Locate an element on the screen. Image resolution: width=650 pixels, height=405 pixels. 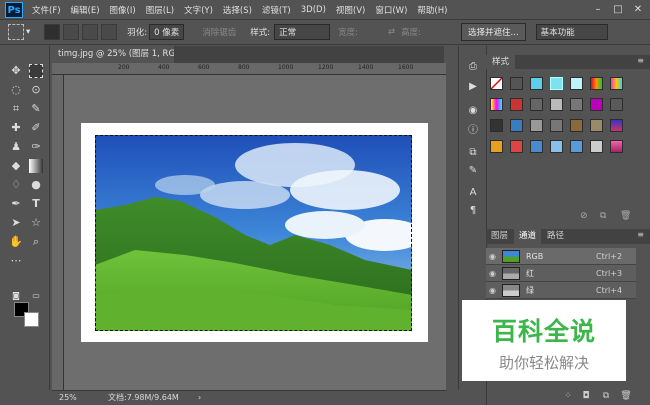
character-icon: A is located at coordinates (473, 193).